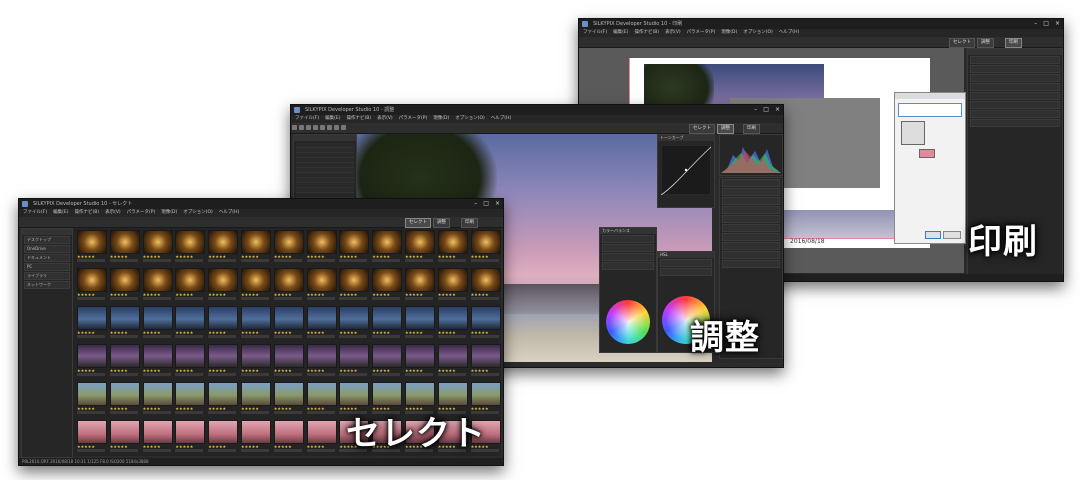 The height and width of the screenshot is (480, 1080). I want to click on folder-item: ドキュメント, so click(47, 258).